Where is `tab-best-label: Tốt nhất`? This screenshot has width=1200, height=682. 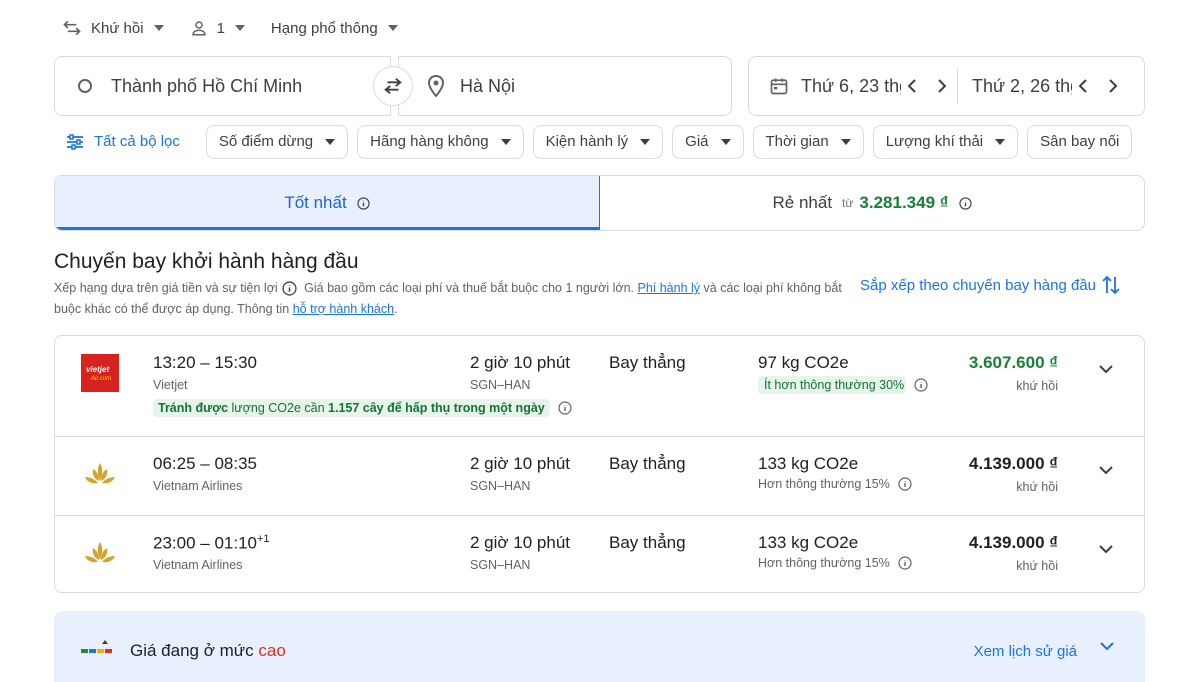
tab-best-label: Tốt nhất is located at coordinates (315, 202).